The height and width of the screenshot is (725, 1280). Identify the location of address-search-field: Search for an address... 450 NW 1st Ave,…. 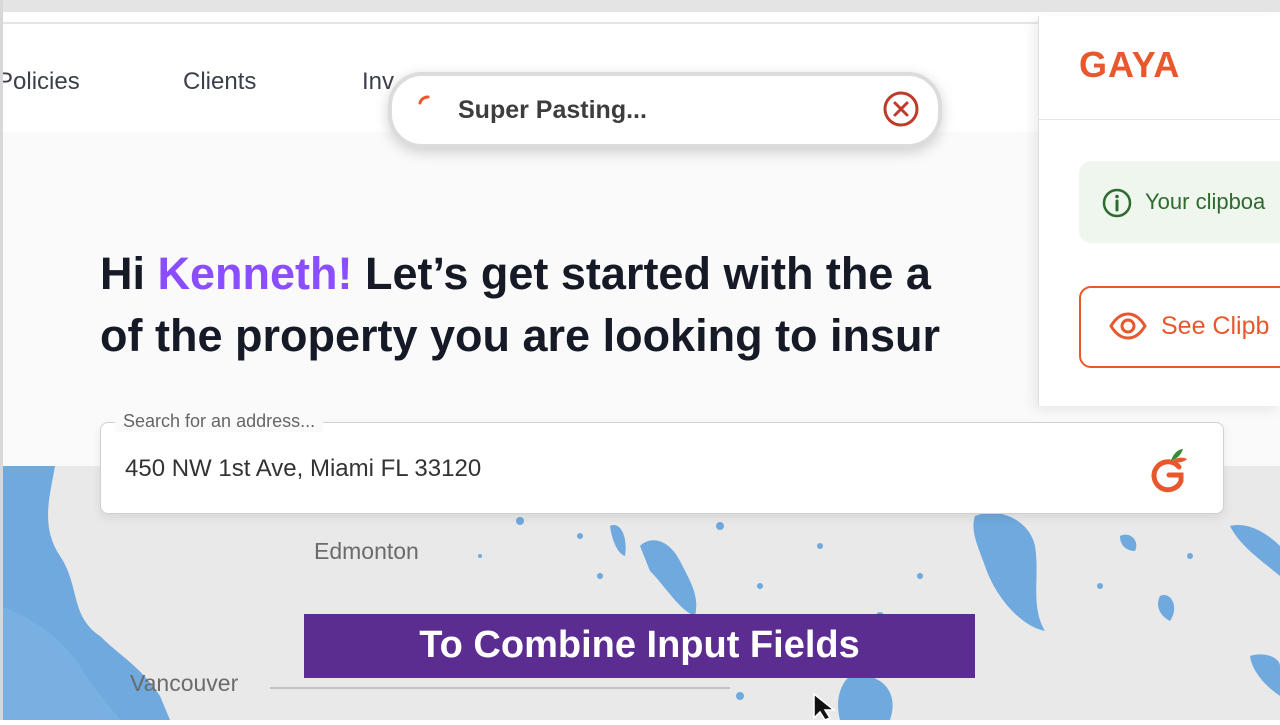
(662, 462).